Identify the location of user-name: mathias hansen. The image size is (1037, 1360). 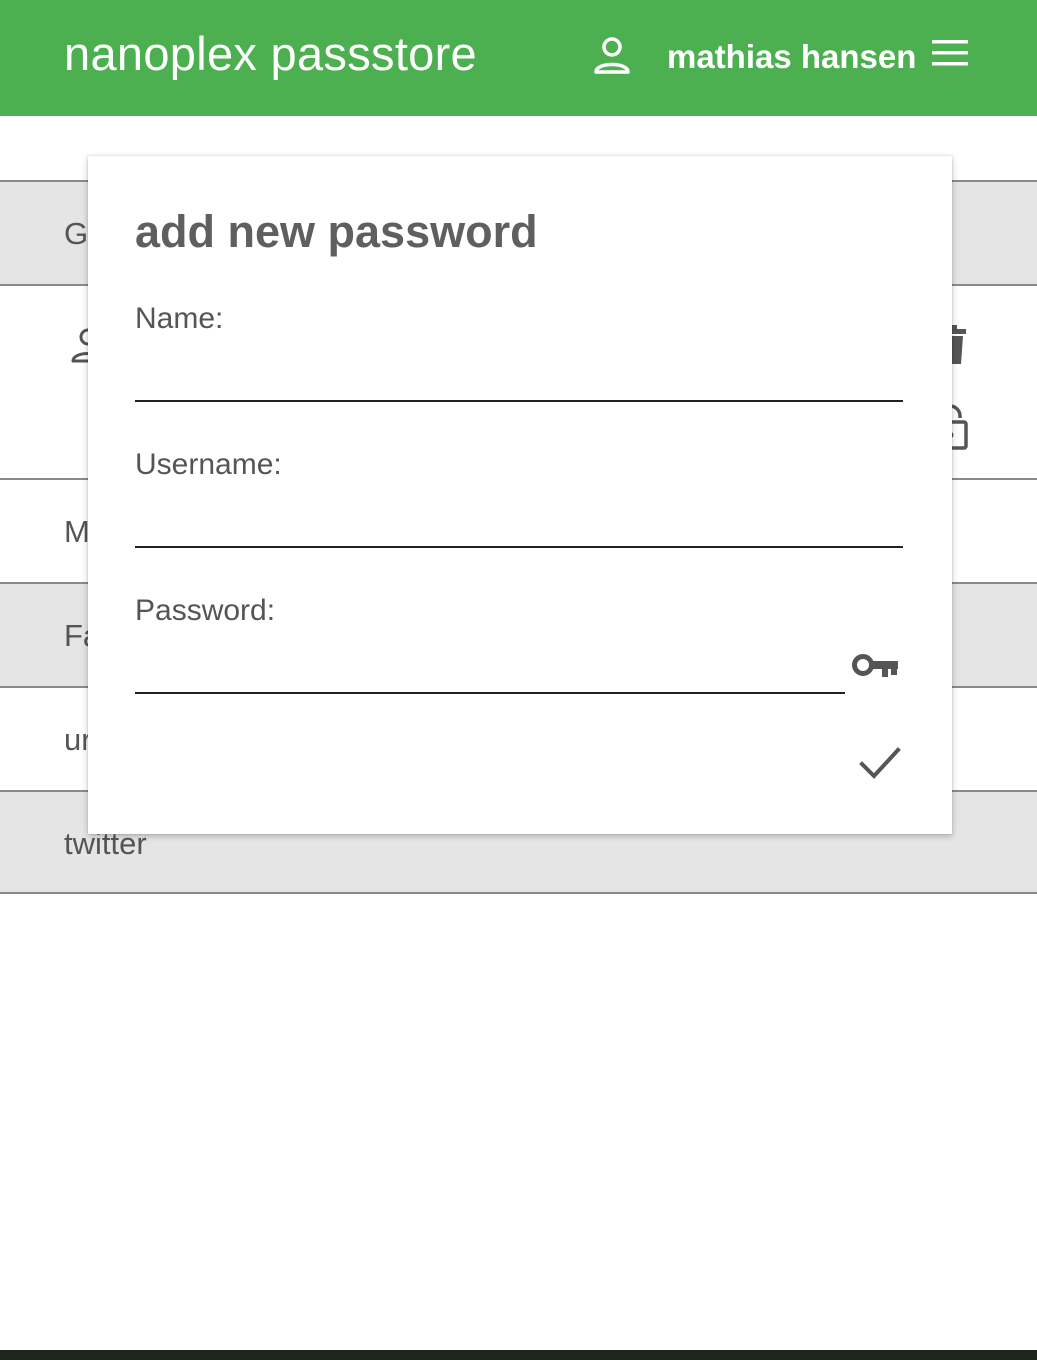
(791, 57).